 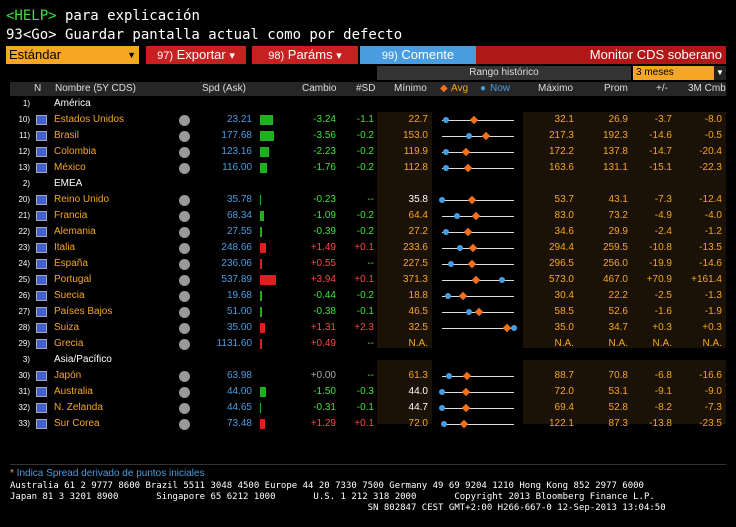 What do you see at coordinates (21, 152) in the screenshot?
I see `row-num: 12)` at bounding box center [21, 152].